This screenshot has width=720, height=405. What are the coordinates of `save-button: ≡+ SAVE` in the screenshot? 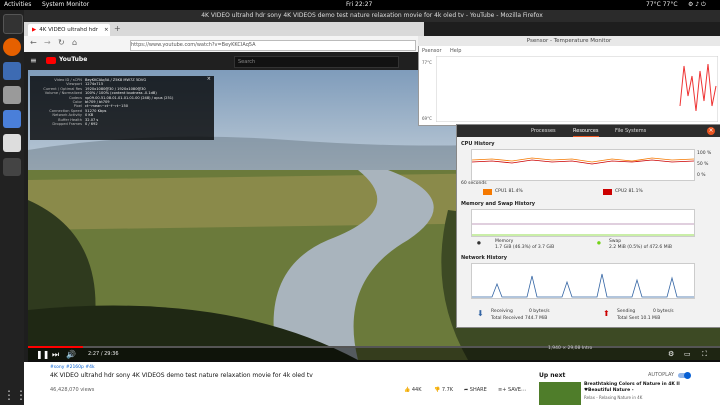 It's located at (509, 390).